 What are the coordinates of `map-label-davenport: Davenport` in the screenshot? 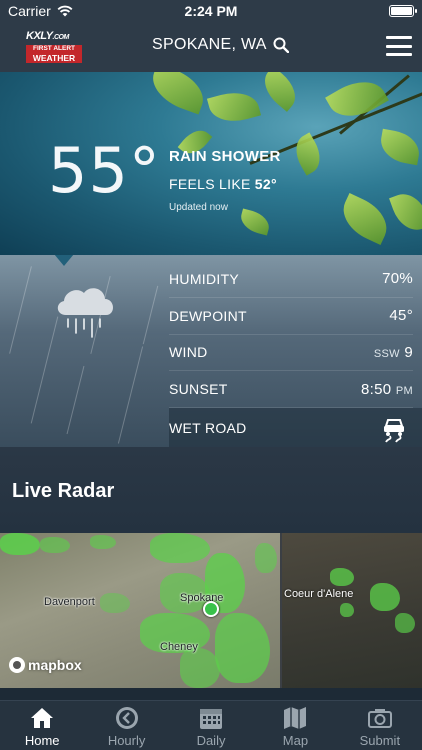 It's located at (69, 602).